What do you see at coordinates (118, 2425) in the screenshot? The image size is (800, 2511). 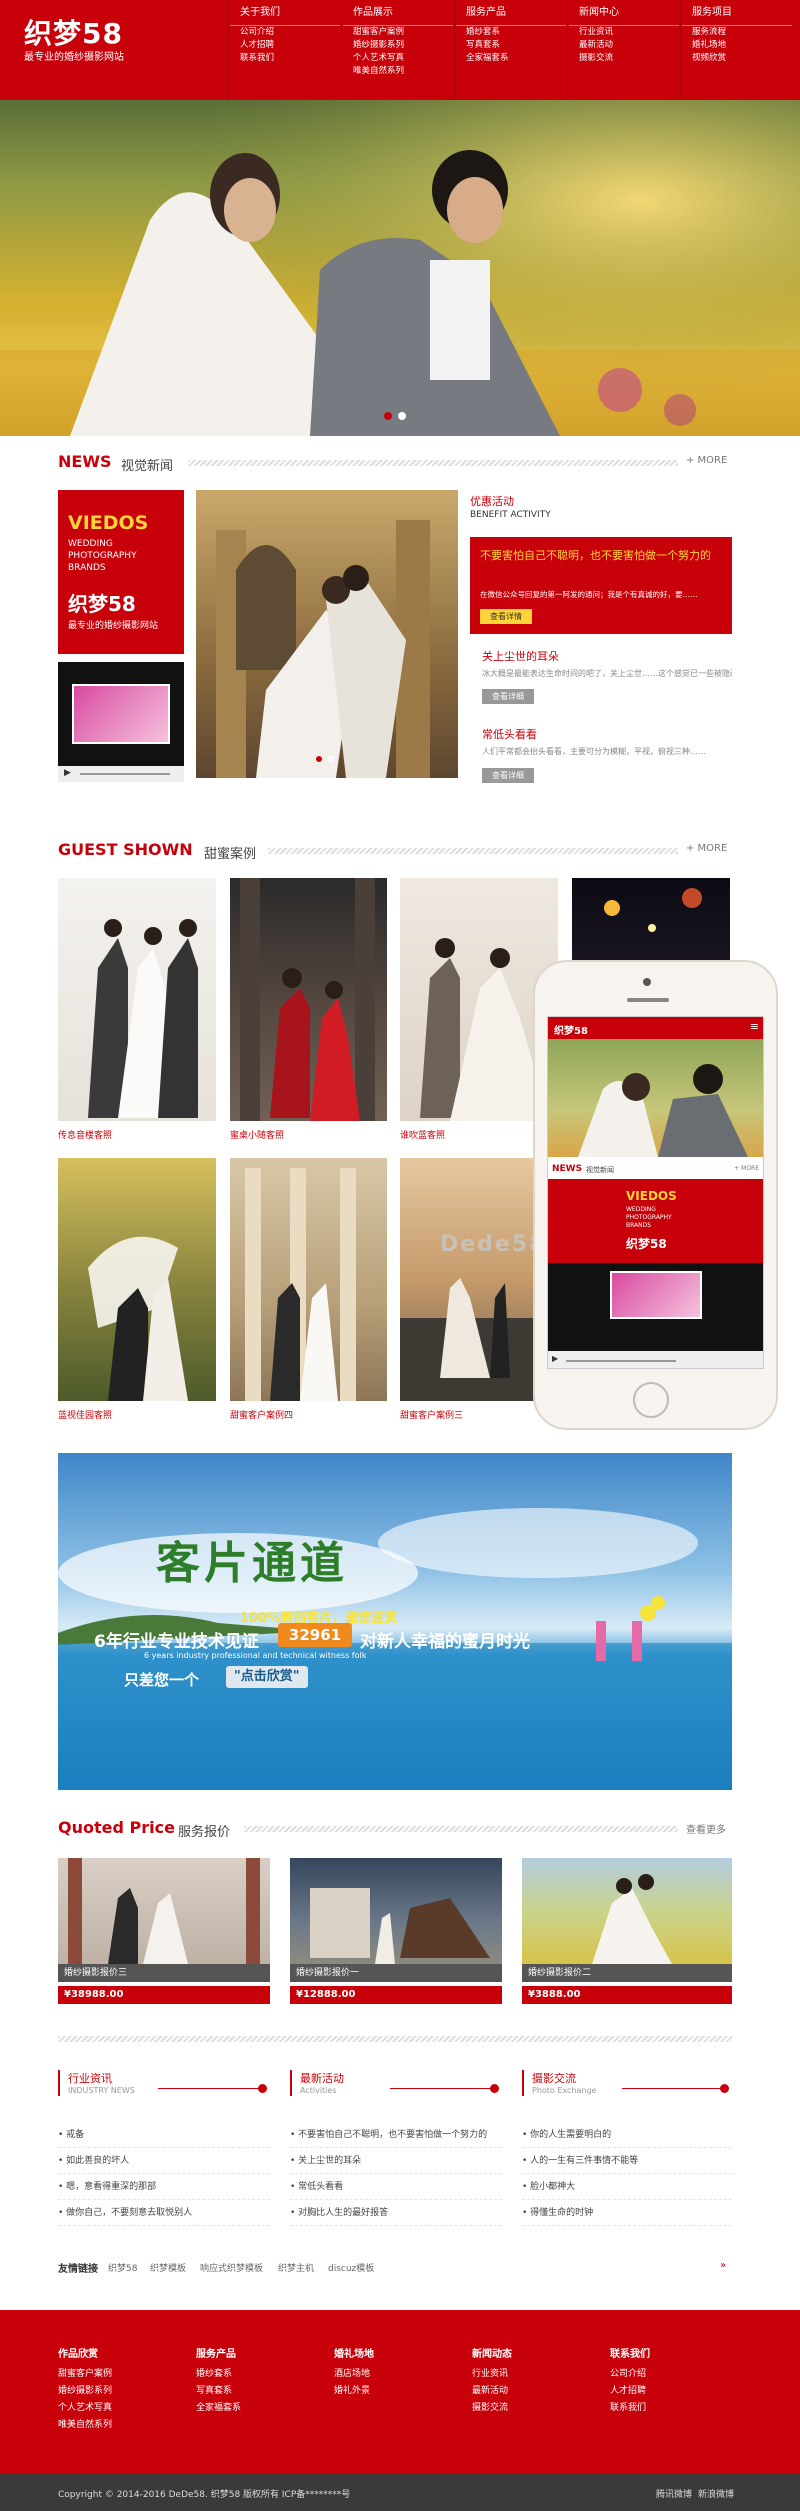 I see `footer-link: 唯美自然系列` at bounding box center [118, 2425].